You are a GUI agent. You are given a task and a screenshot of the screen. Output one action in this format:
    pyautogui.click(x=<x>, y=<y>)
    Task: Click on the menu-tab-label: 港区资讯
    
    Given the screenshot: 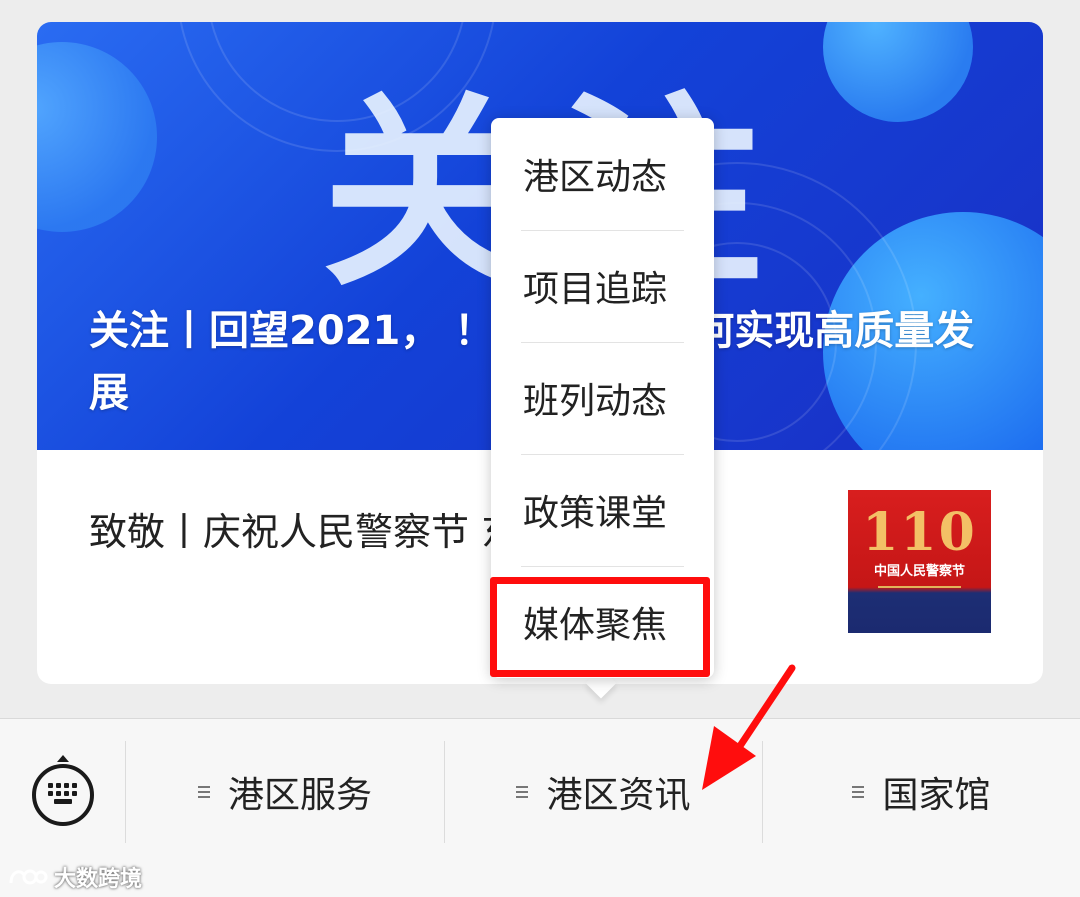 What is the action you would take?
    pyautogui.click(x=618, y=795)
    